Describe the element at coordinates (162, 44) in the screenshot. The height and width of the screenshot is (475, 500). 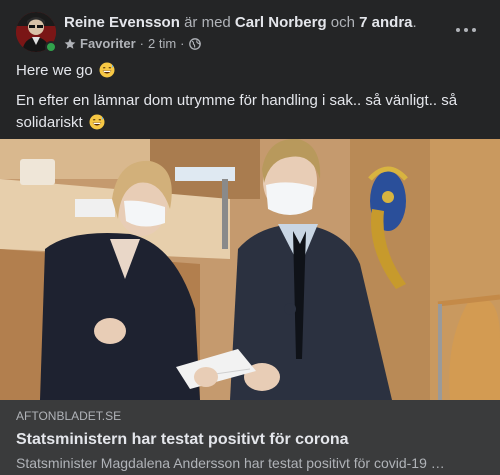
I see `post-timestamp: 2 tim` at that location.